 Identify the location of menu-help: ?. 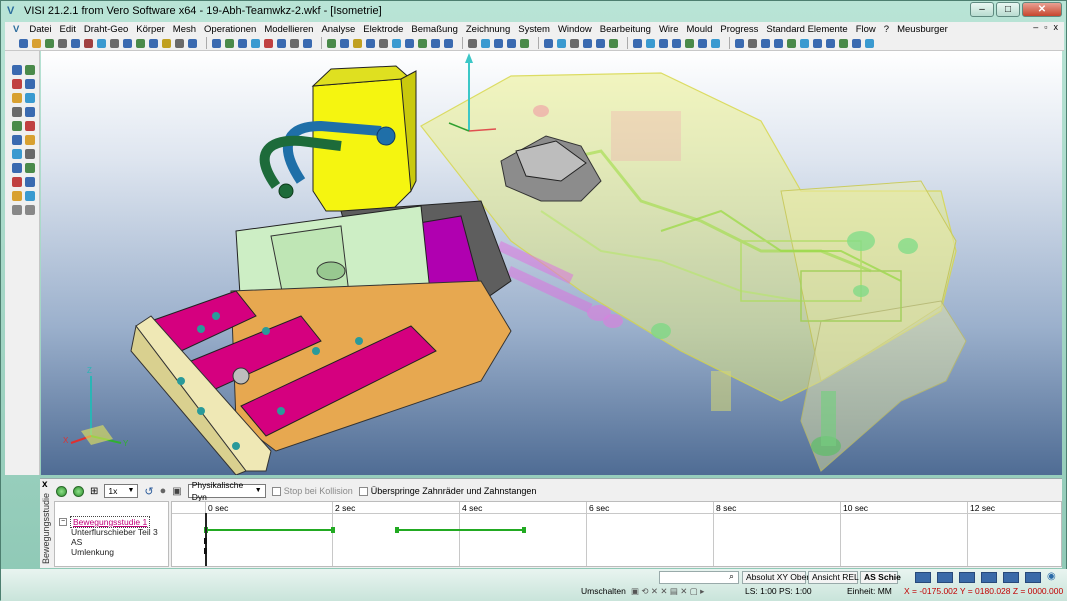
(886, 29).